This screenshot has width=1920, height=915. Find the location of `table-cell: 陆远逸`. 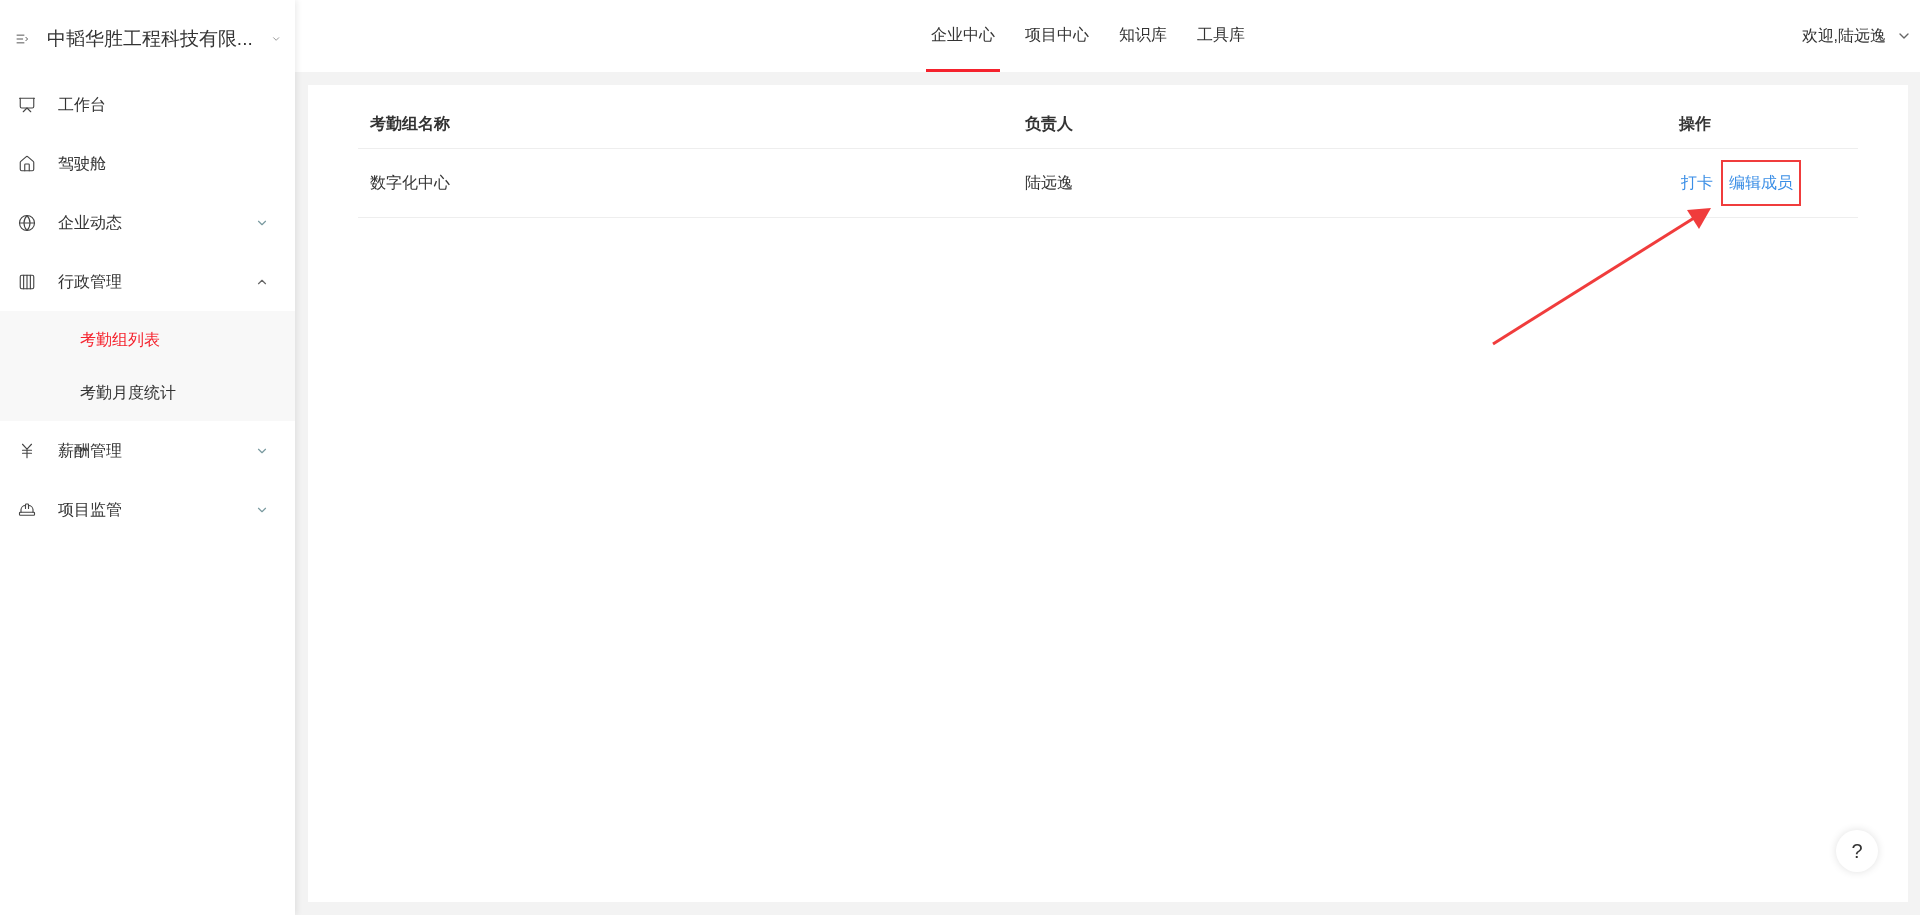

table-cell: 陆远逸 is located at coordinates (1340, 182).